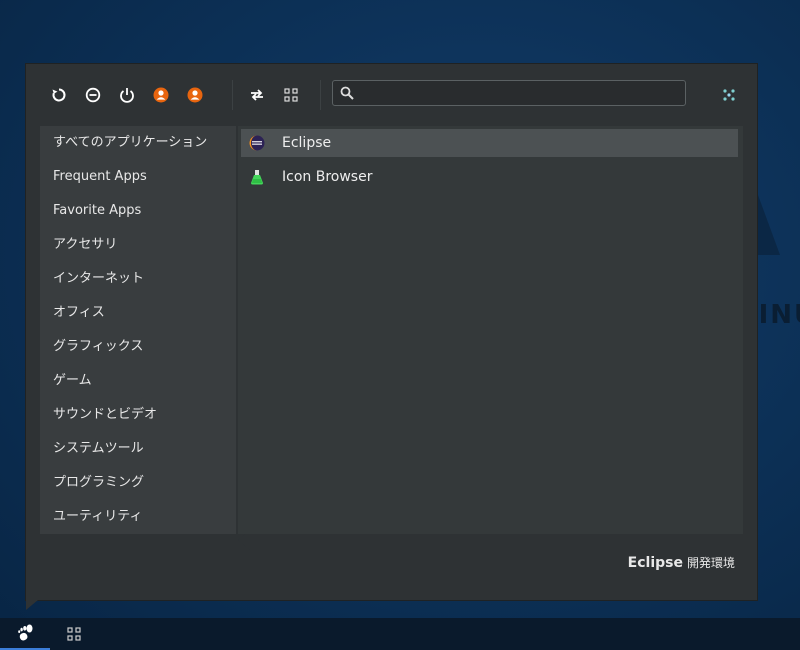 This screenshot has height=650, width=800. Describe the element at coordinates (327, 177) in the screenshot. I see `app-label: Icon Browser` at that location.